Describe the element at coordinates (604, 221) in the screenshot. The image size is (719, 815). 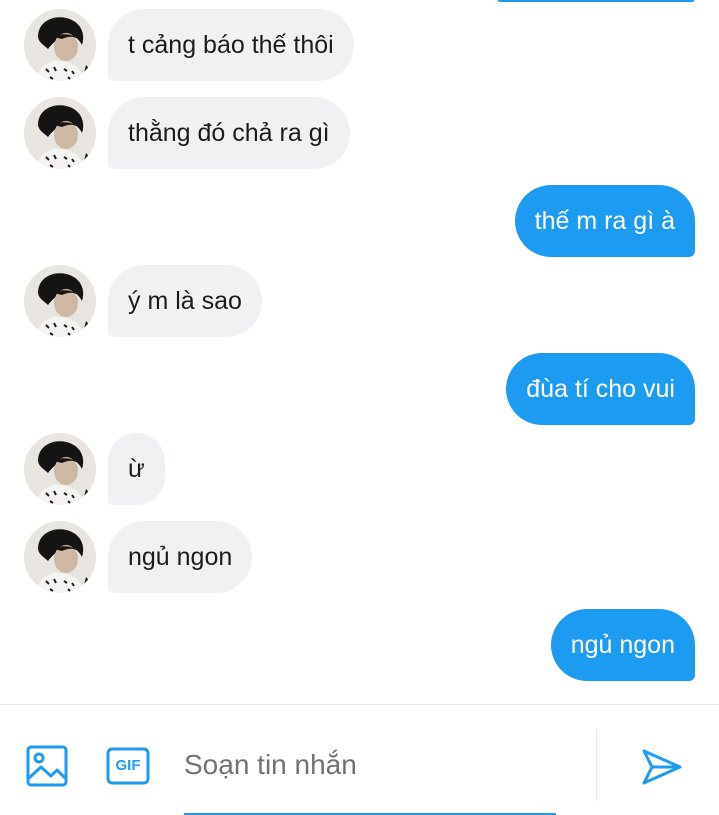
I see `outgoing-message-bubble: thế m ra gì à` at that location.